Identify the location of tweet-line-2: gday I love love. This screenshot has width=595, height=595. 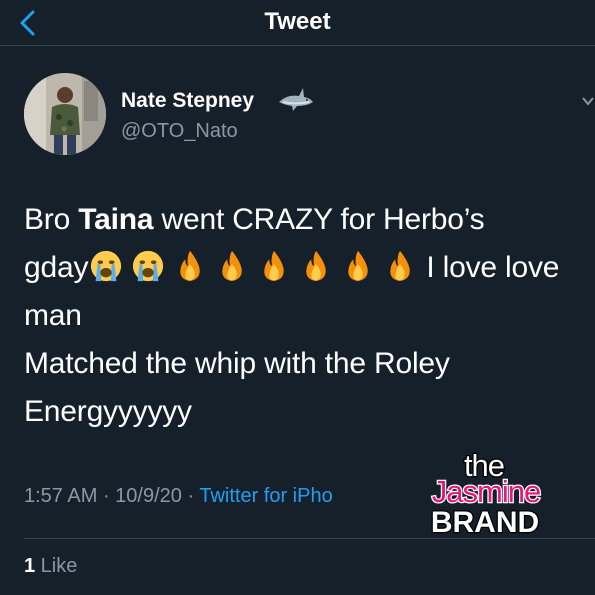
(306, 268).